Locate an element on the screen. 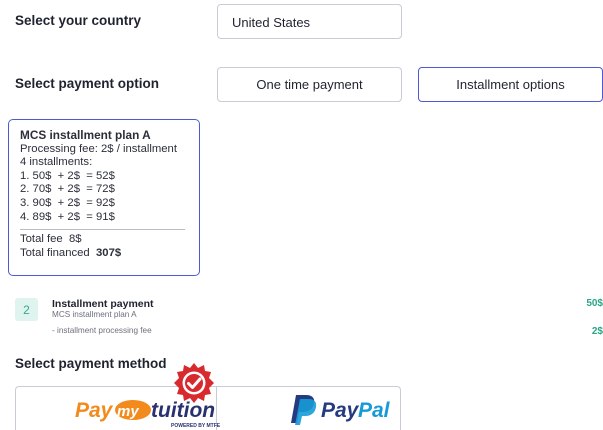 The width and height of the screenshot is (603, 430). plan-processing-fee: Processing fee: 2$ / installment is located at coordinates (98, 148).